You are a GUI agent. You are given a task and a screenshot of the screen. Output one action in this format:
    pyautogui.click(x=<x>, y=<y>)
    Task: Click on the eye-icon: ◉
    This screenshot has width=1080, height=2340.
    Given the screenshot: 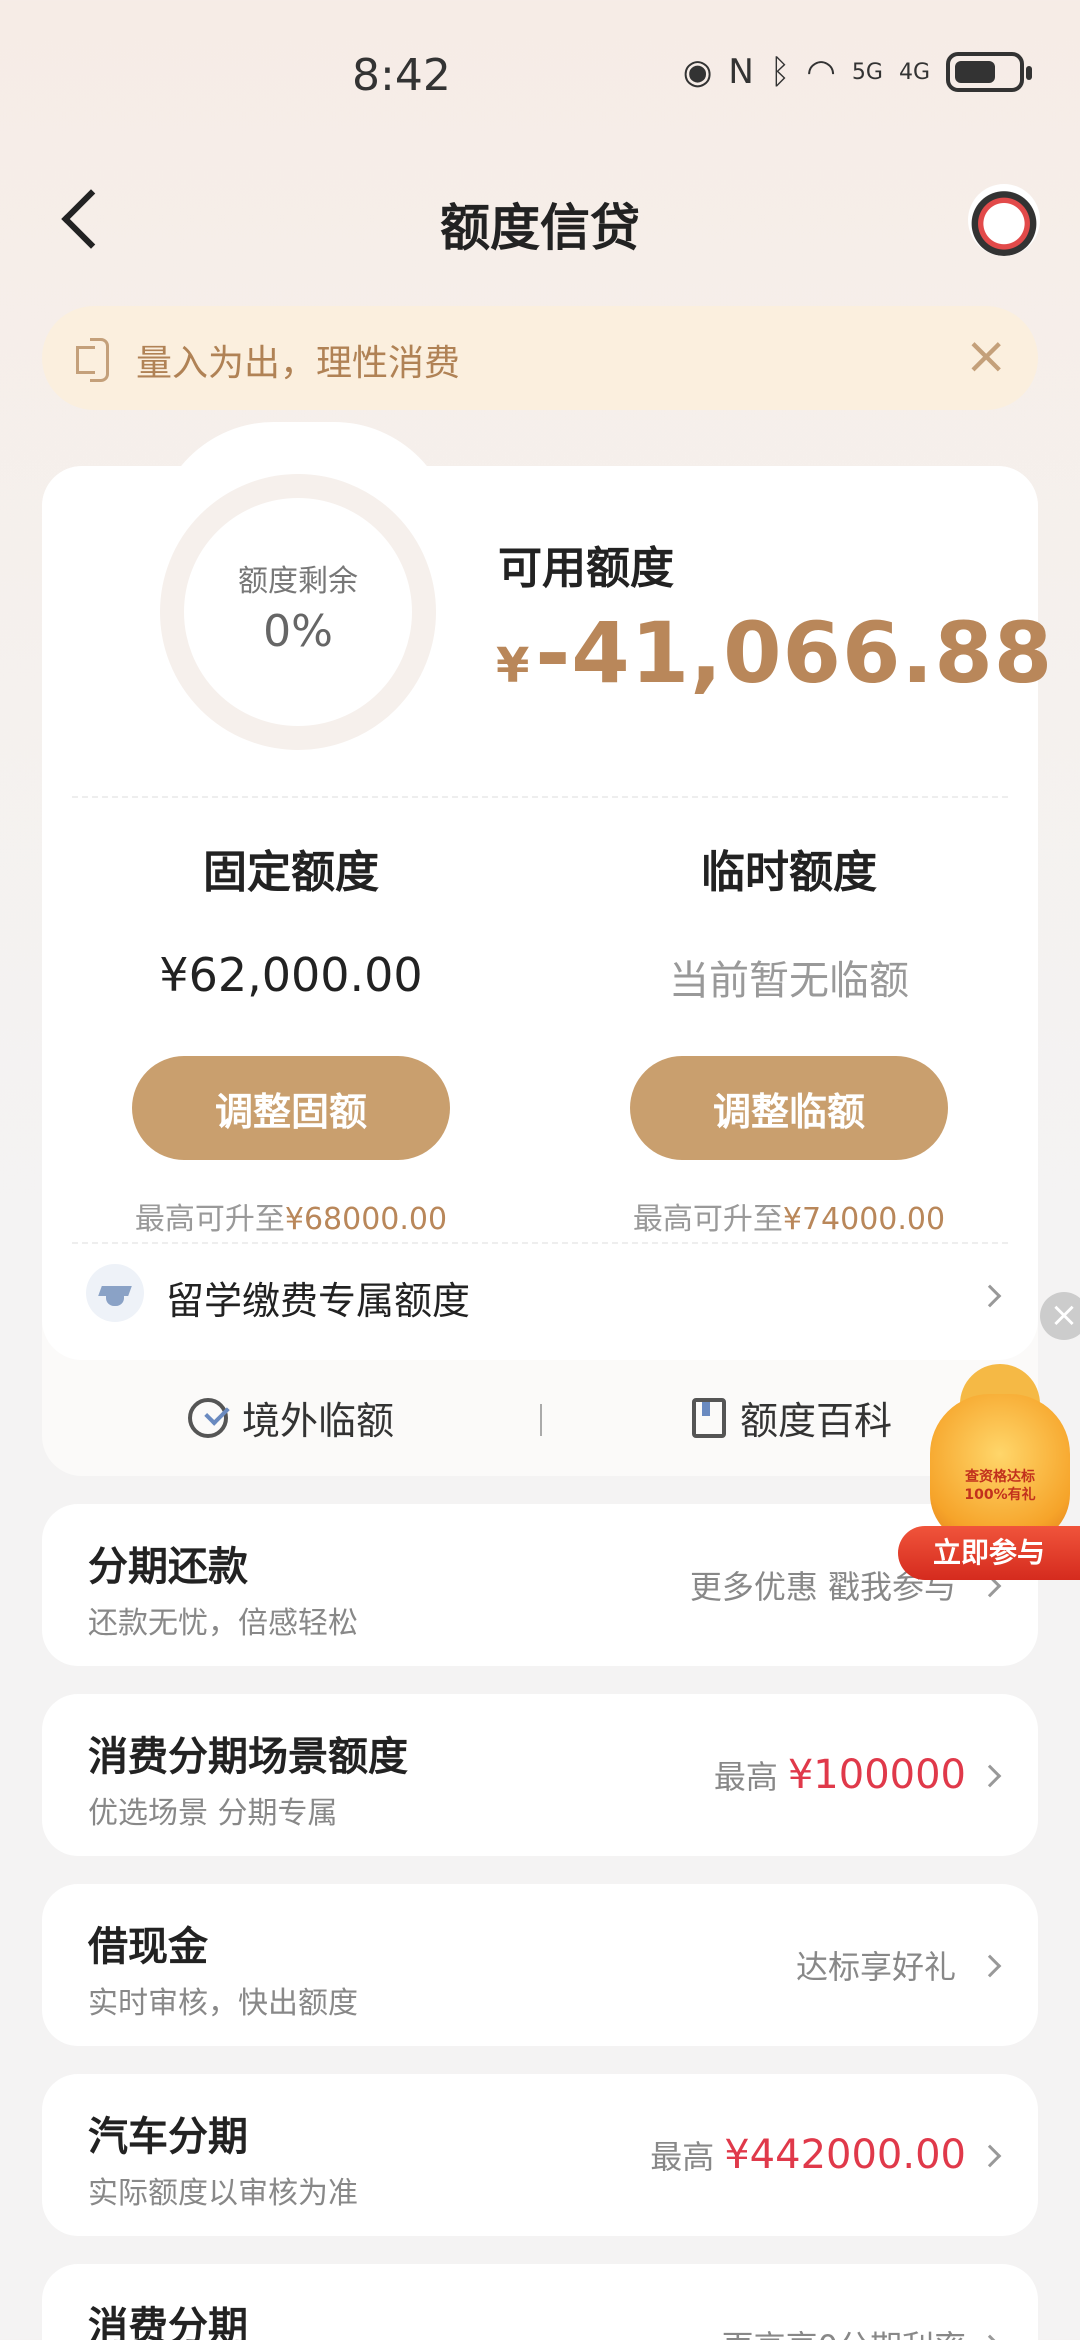 What is the action you would take?
    pyautogui.click(x=697, y=72)
    